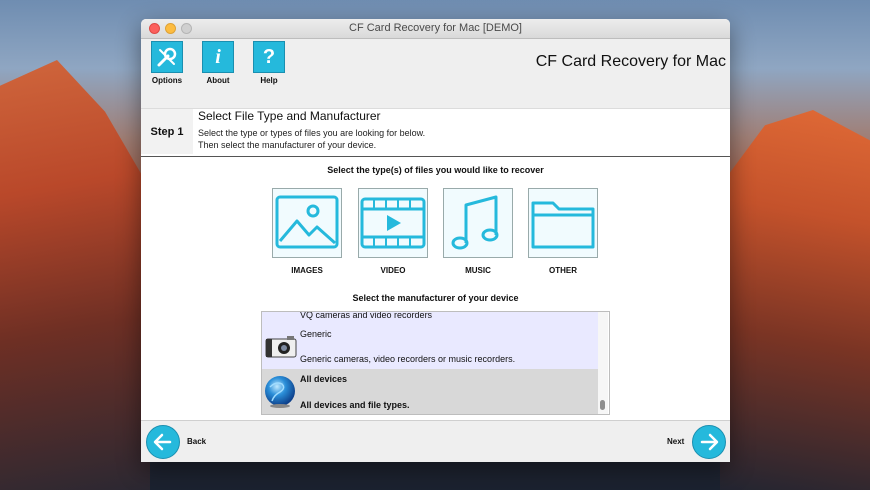 The height and width of the screenshot is (490, 870). What do you see at coordinates (269, 57) in the screenshot?
I see `question-icon: ?` at bounding box center [269, 57].